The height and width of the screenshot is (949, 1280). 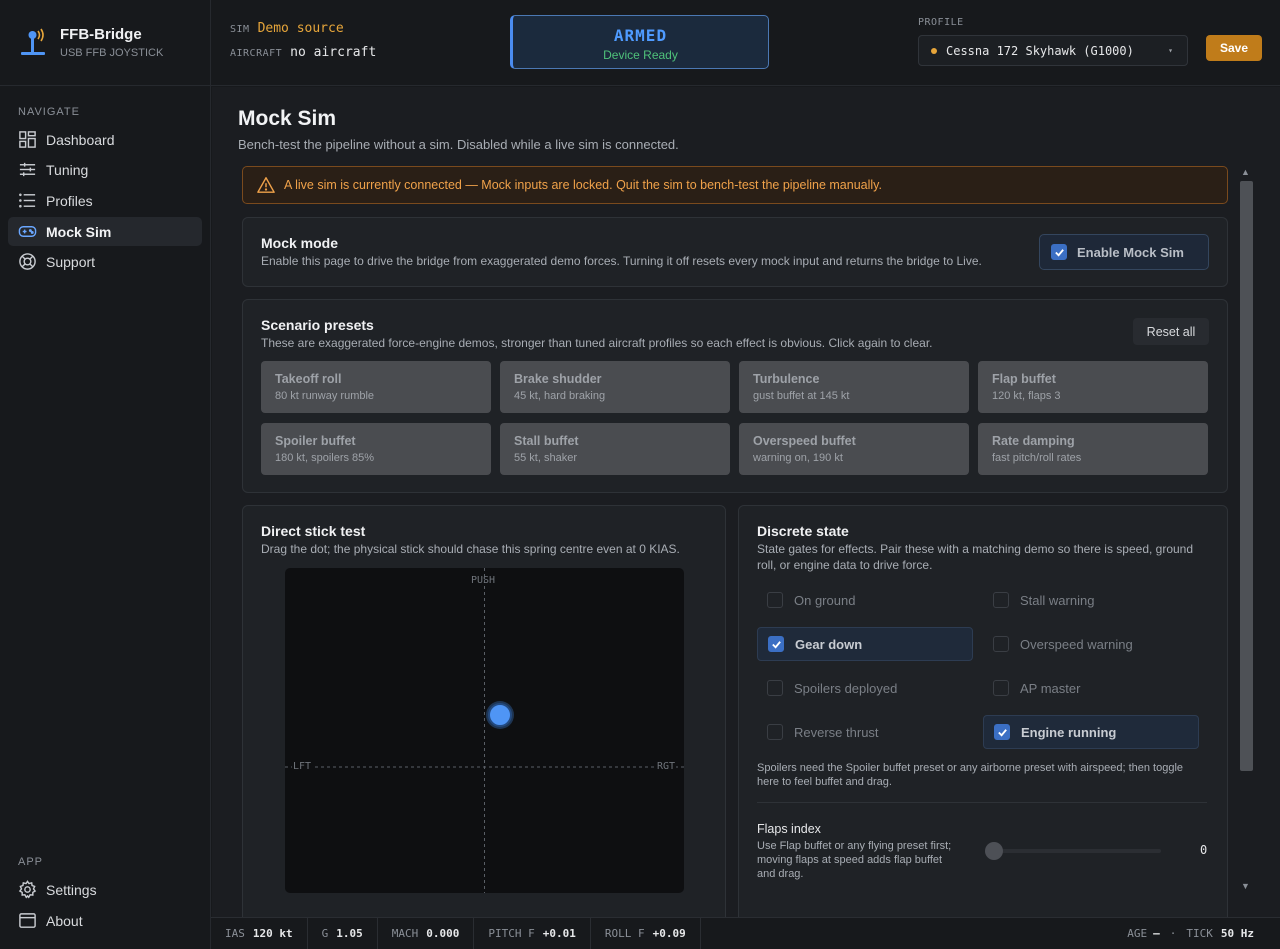 I want to click on brand: FFB-Bridge USB FFB JOYSTICK, so click(x=105, y=43).